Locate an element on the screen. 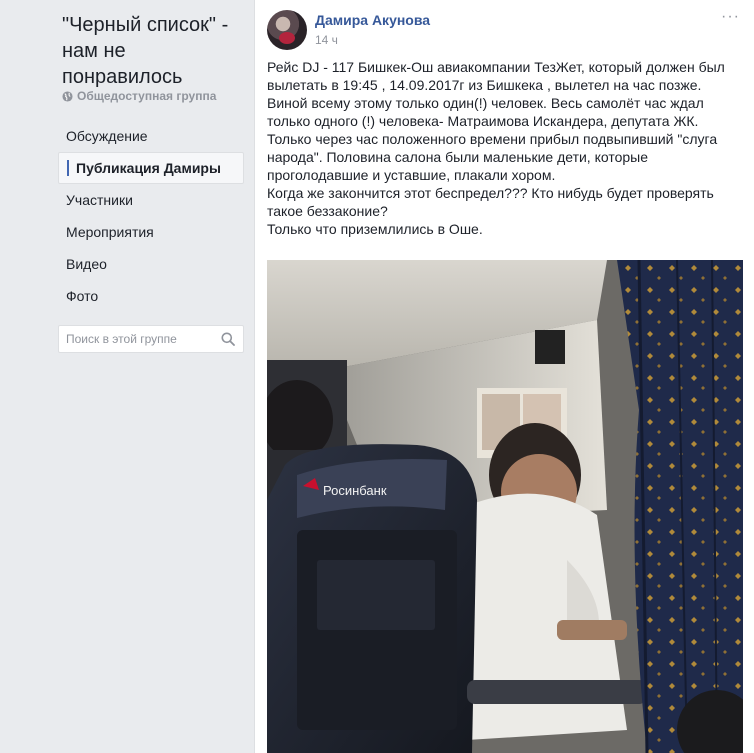 This screenshot has height=753, width=754. nav-item-videos: Видео is located at coordinates (151, 264).